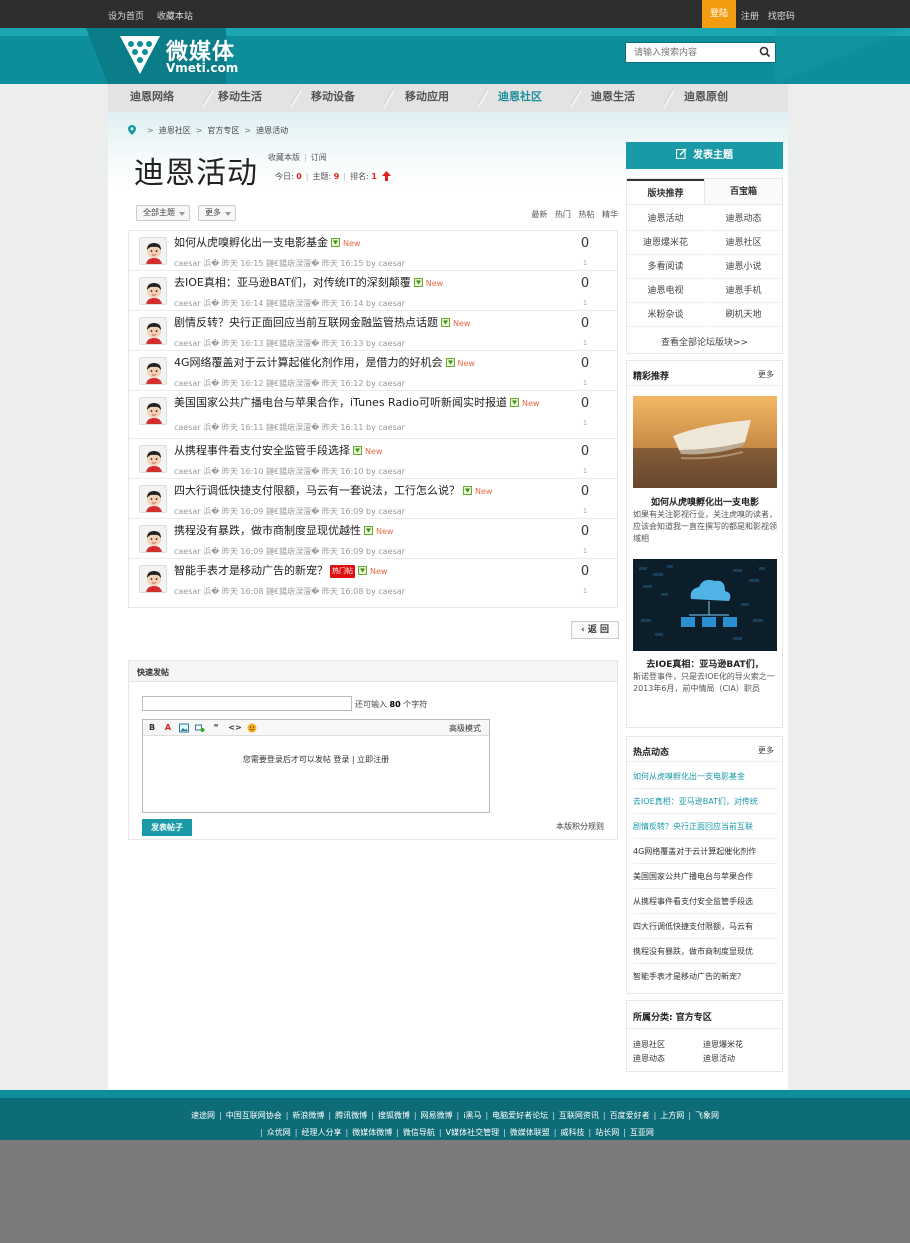 The height and width of the screenshot is (1243, 910). Describe the element at coordinates (705, 976) in the screenshot. I see `hot-topic-link: 智能手表才是移动广告的新宠？` at that location.